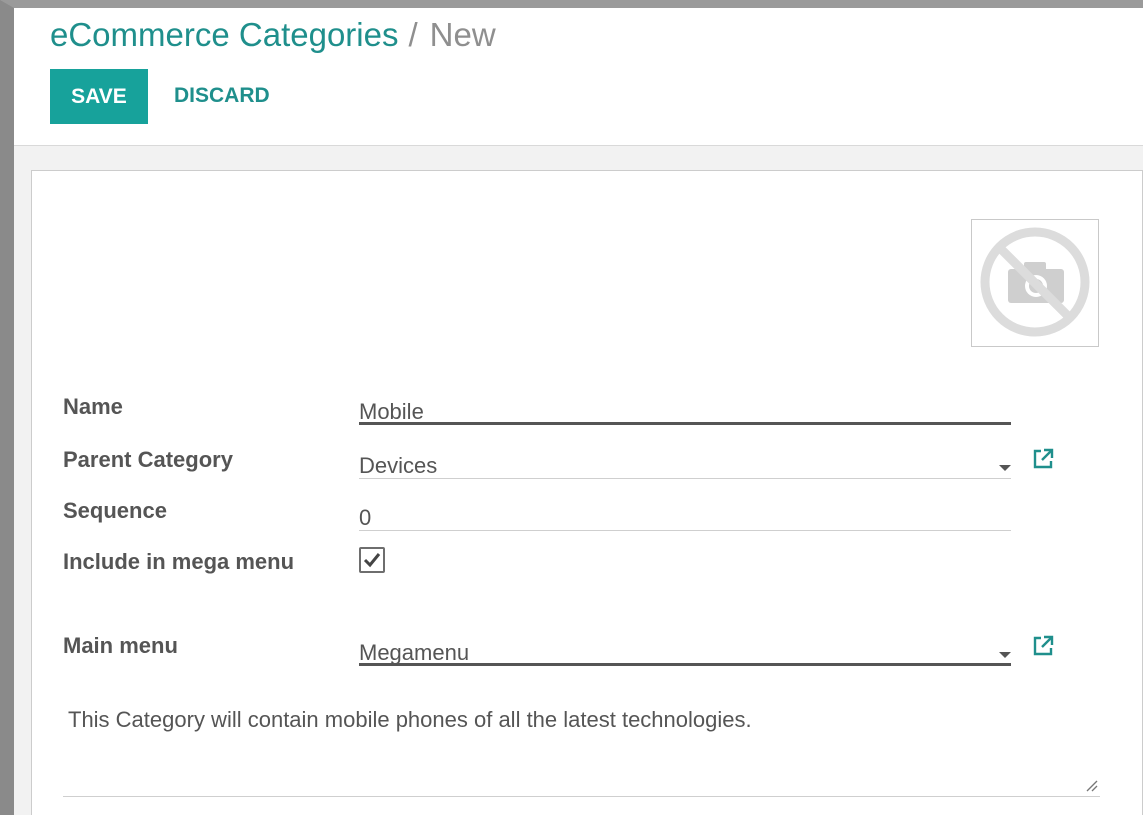 This screenshot has height=815, width=1143. Describe the element at coordinates (685, 461) in the screenshot. I see `parent-category-select: Devices` at that location.